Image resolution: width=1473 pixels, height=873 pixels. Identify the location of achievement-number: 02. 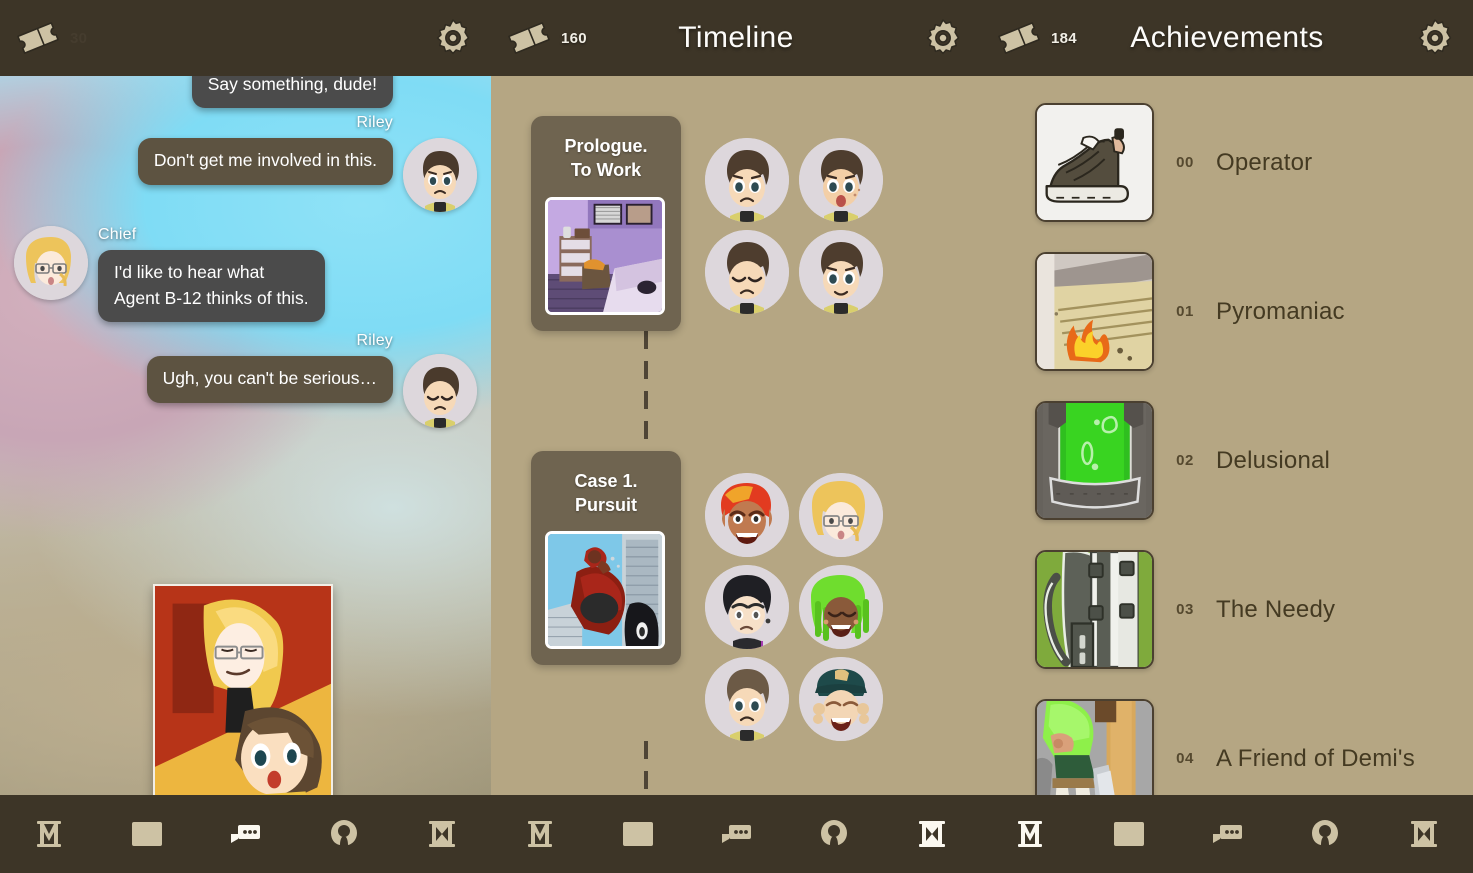
(1185, 460).